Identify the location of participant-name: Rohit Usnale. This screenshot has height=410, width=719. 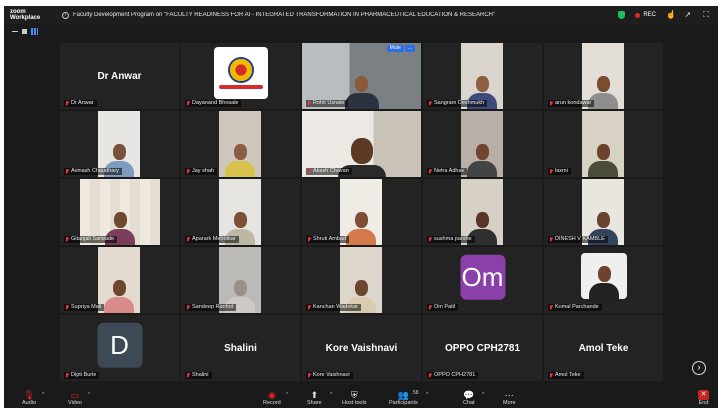
(329, 103).